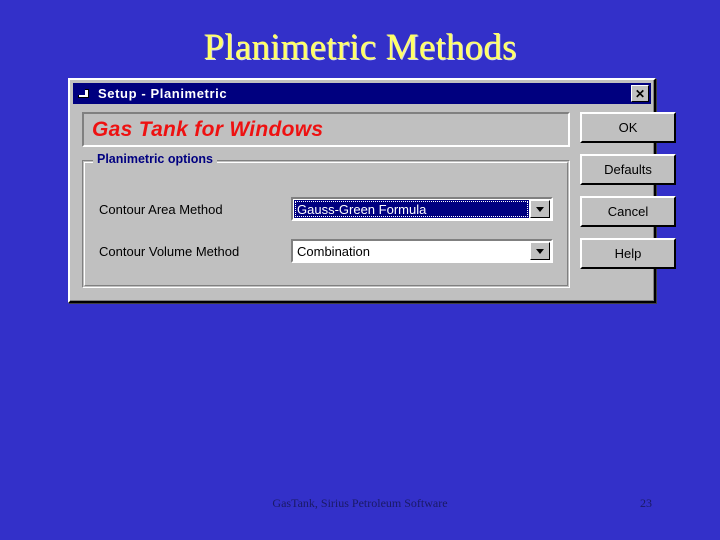 This screenshot has width=720, height=540. I want to click on cancel-button: Cancel, so click(628, 211).